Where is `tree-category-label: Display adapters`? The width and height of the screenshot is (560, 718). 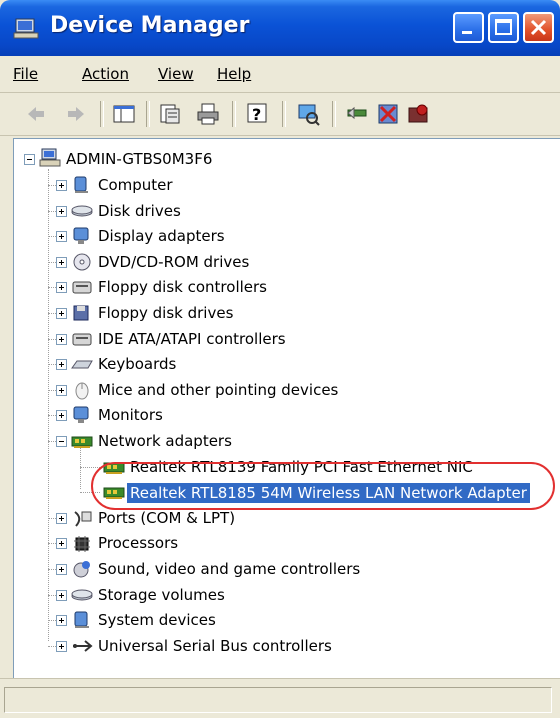
tree-category-label: Display adapters is located at coordinates (161, 236).